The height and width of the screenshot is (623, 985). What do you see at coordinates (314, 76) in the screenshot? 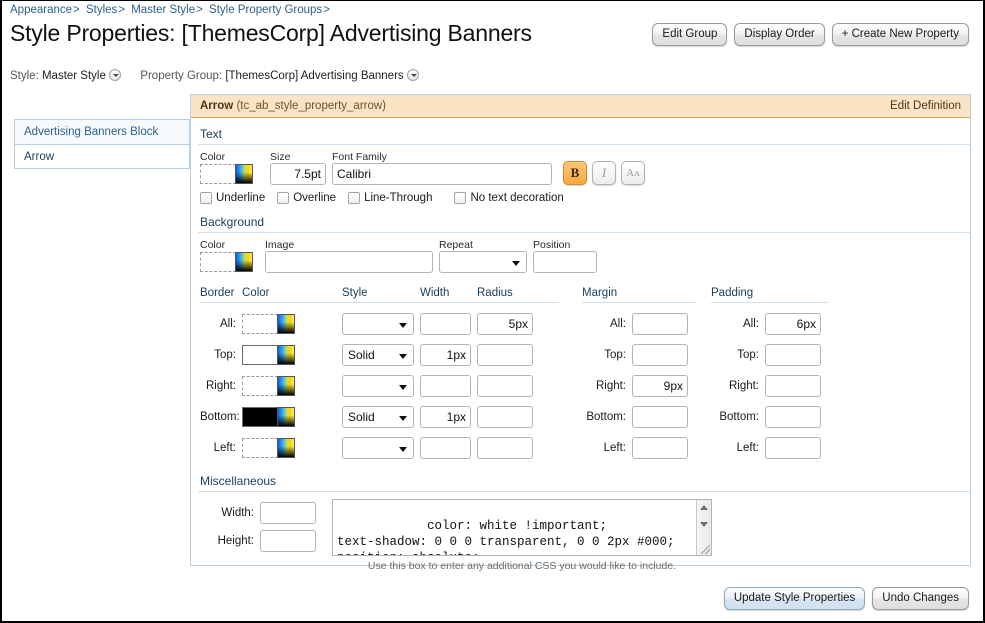
I see `property-group-selector-value: [ThemesCorp] Advertising Banners` at bounding box center [314, 76].